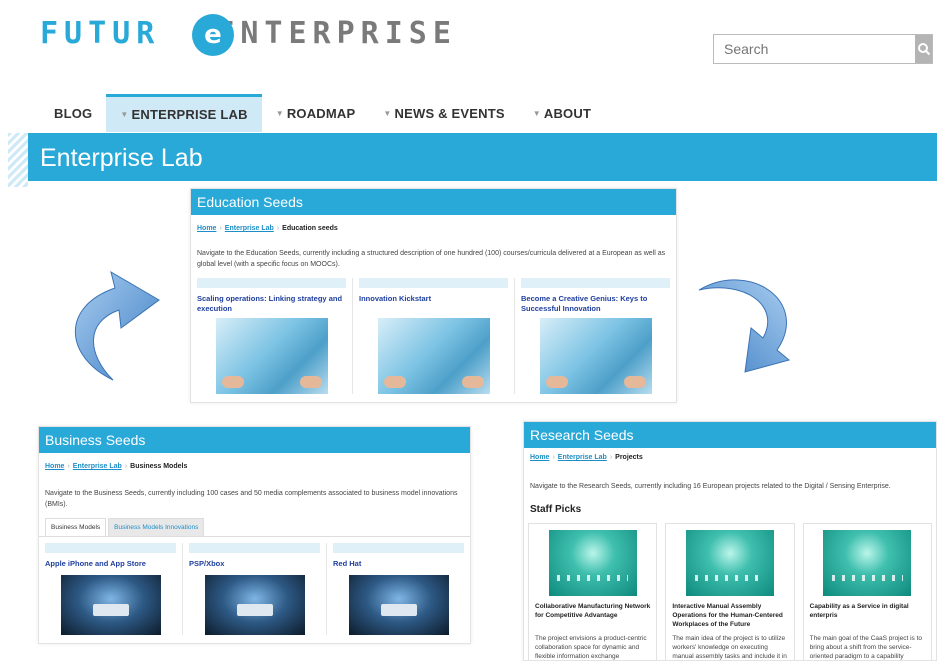  What do you see at coordinates (567, 113) in the screenshot?
I see `nav-label: ABOUT` at bounding box center [567, 113].